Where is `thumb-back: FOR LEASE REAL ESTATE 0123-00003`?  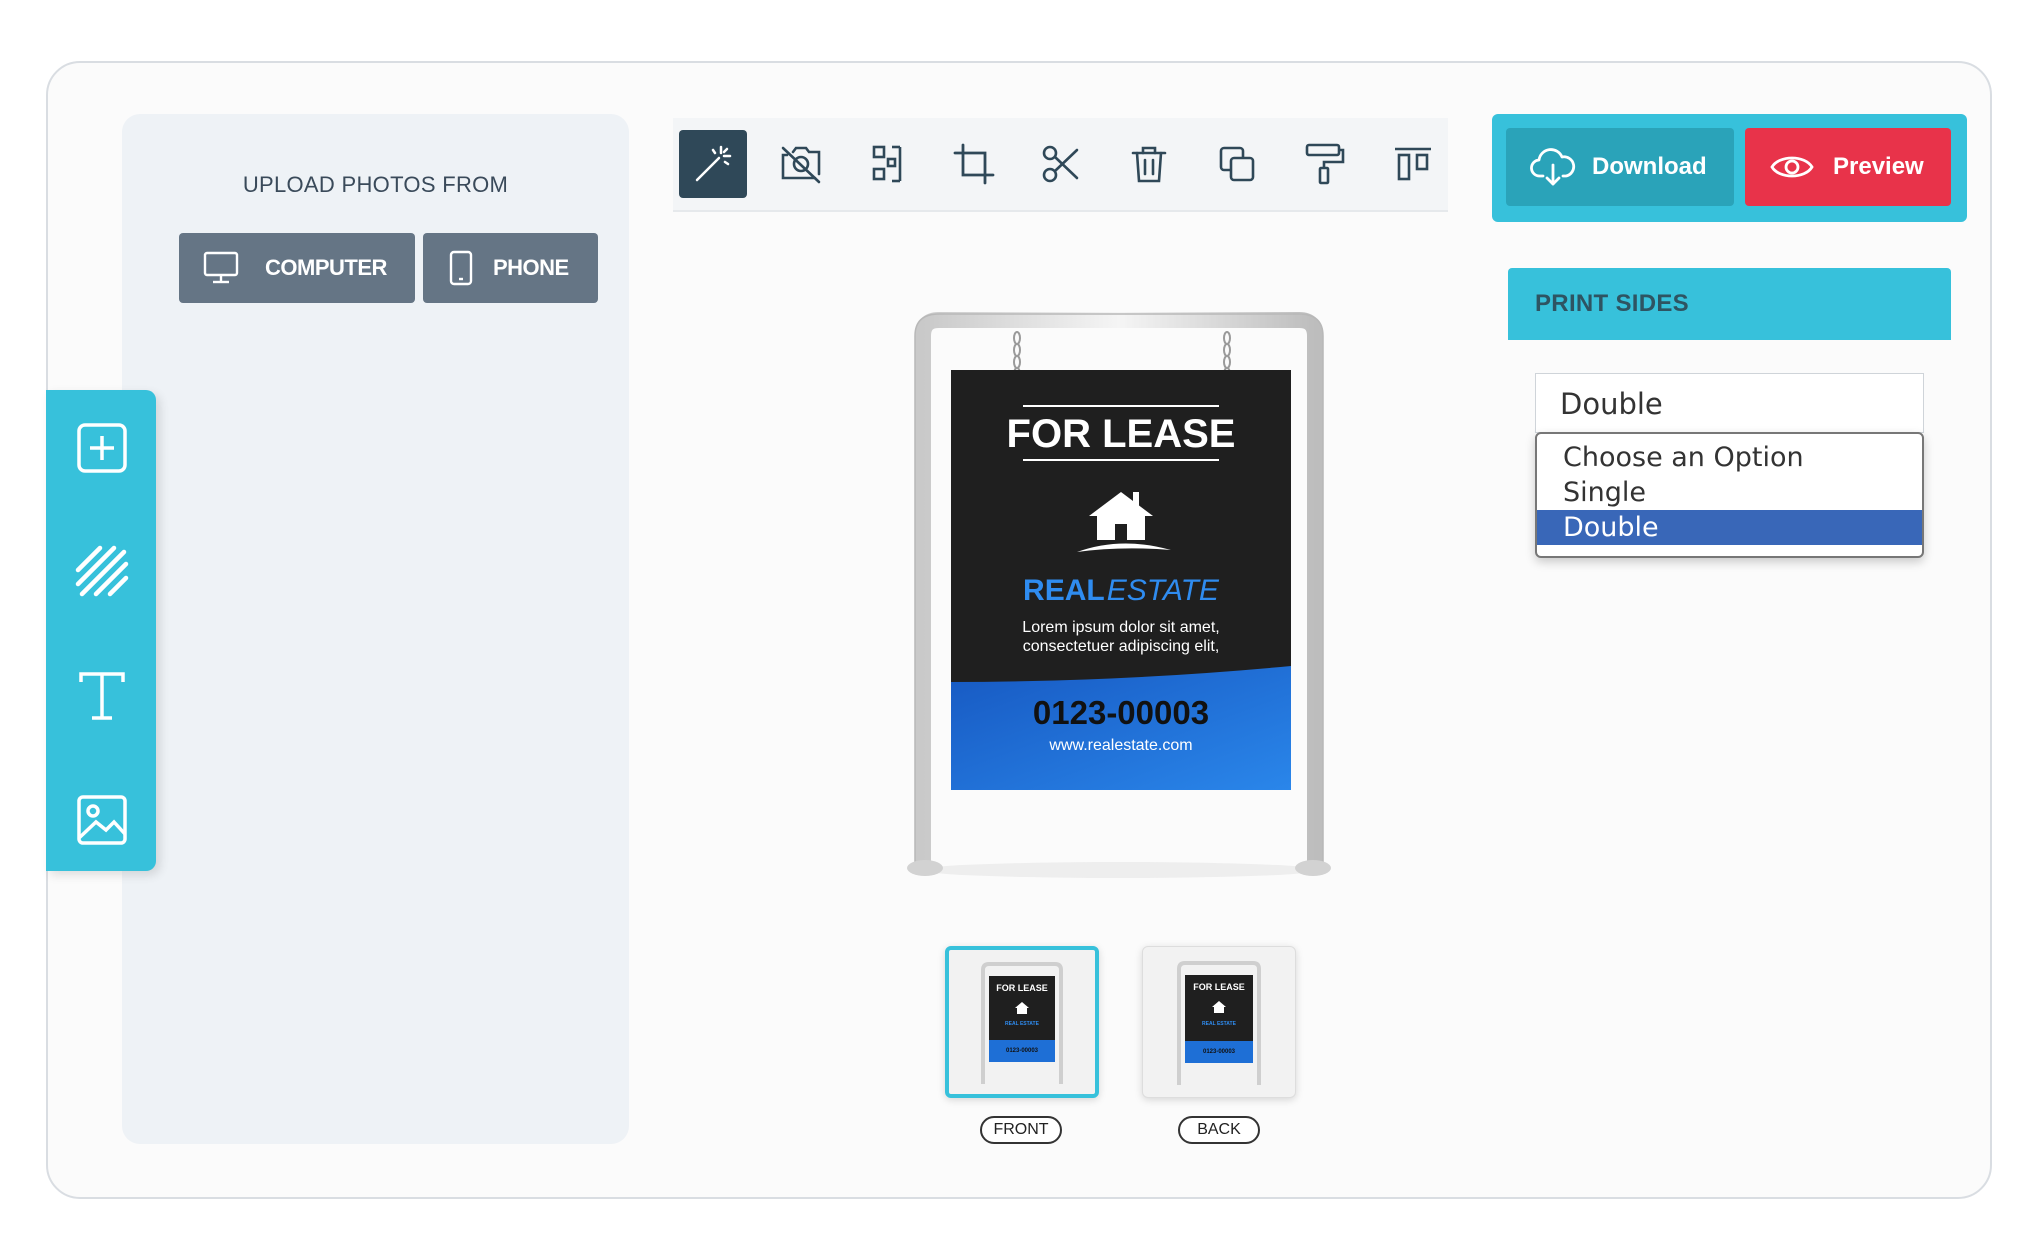
thumb-back: FOR LEASE REAL ESTATE 0123-00003 is located at coordinates (1219, 1022).